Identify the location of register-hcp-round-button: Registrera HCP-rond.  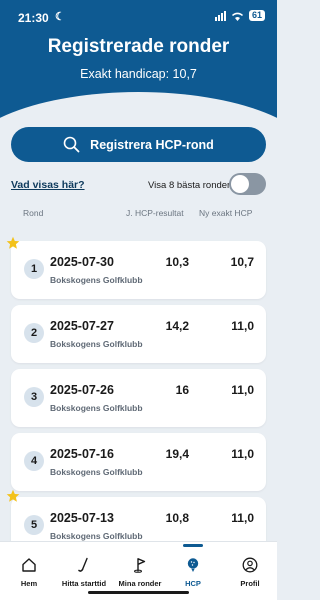
(138, 144).